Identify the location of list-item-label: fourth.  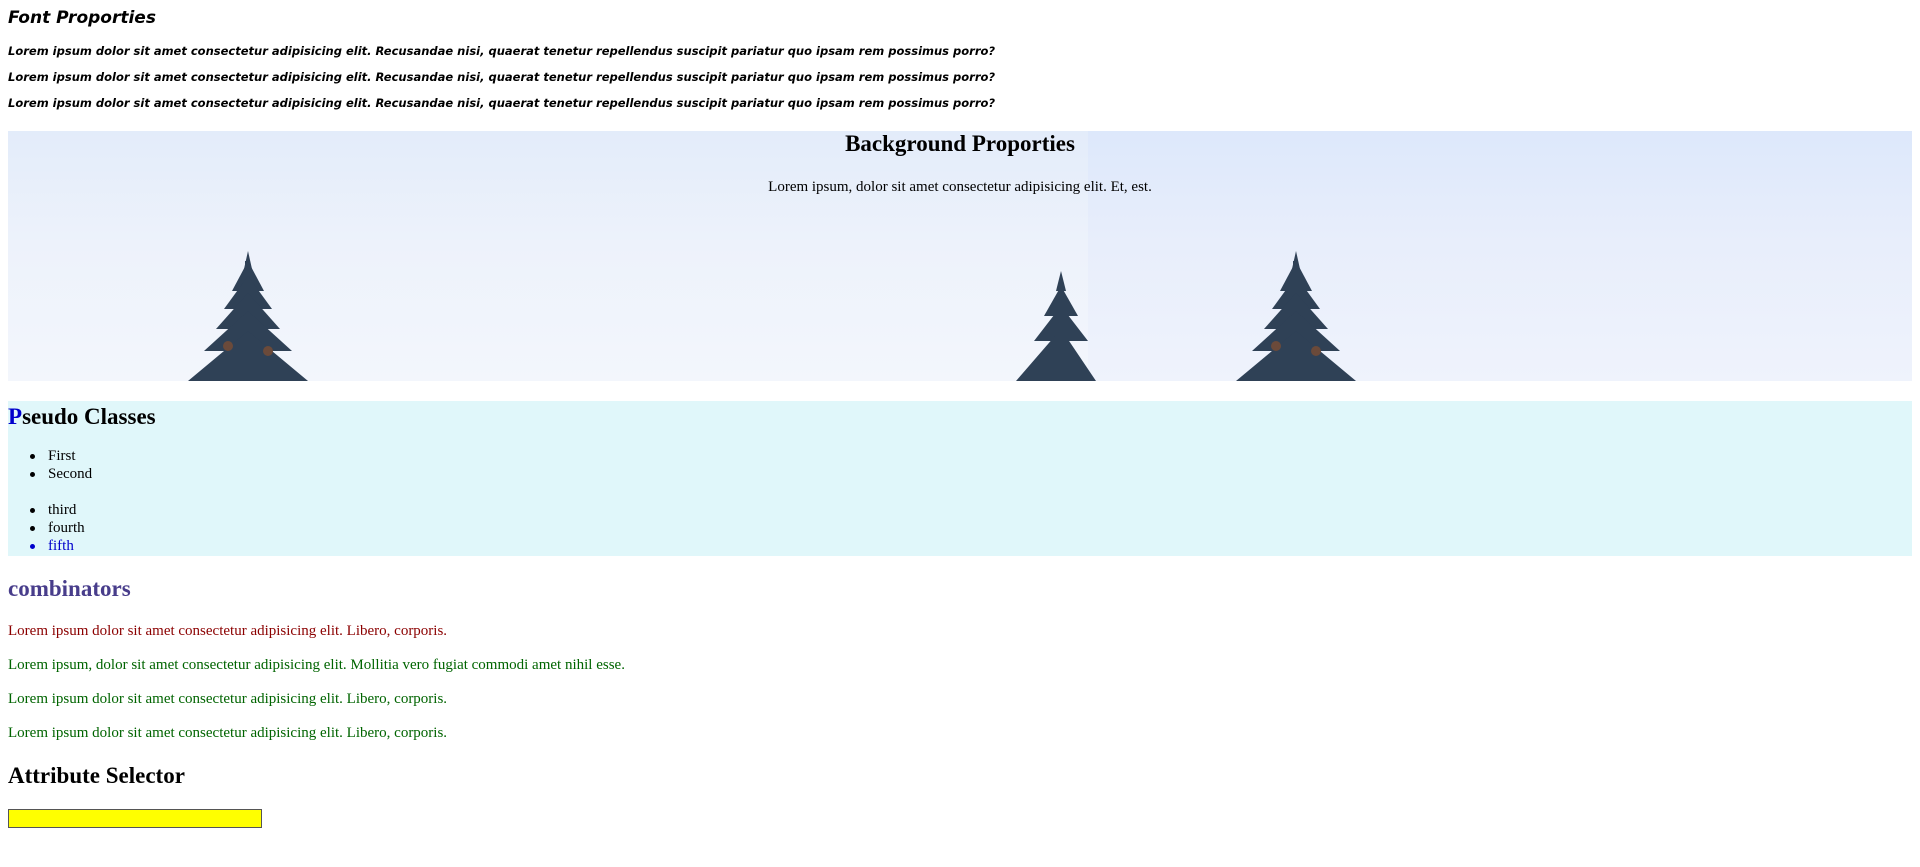
(66, 528).